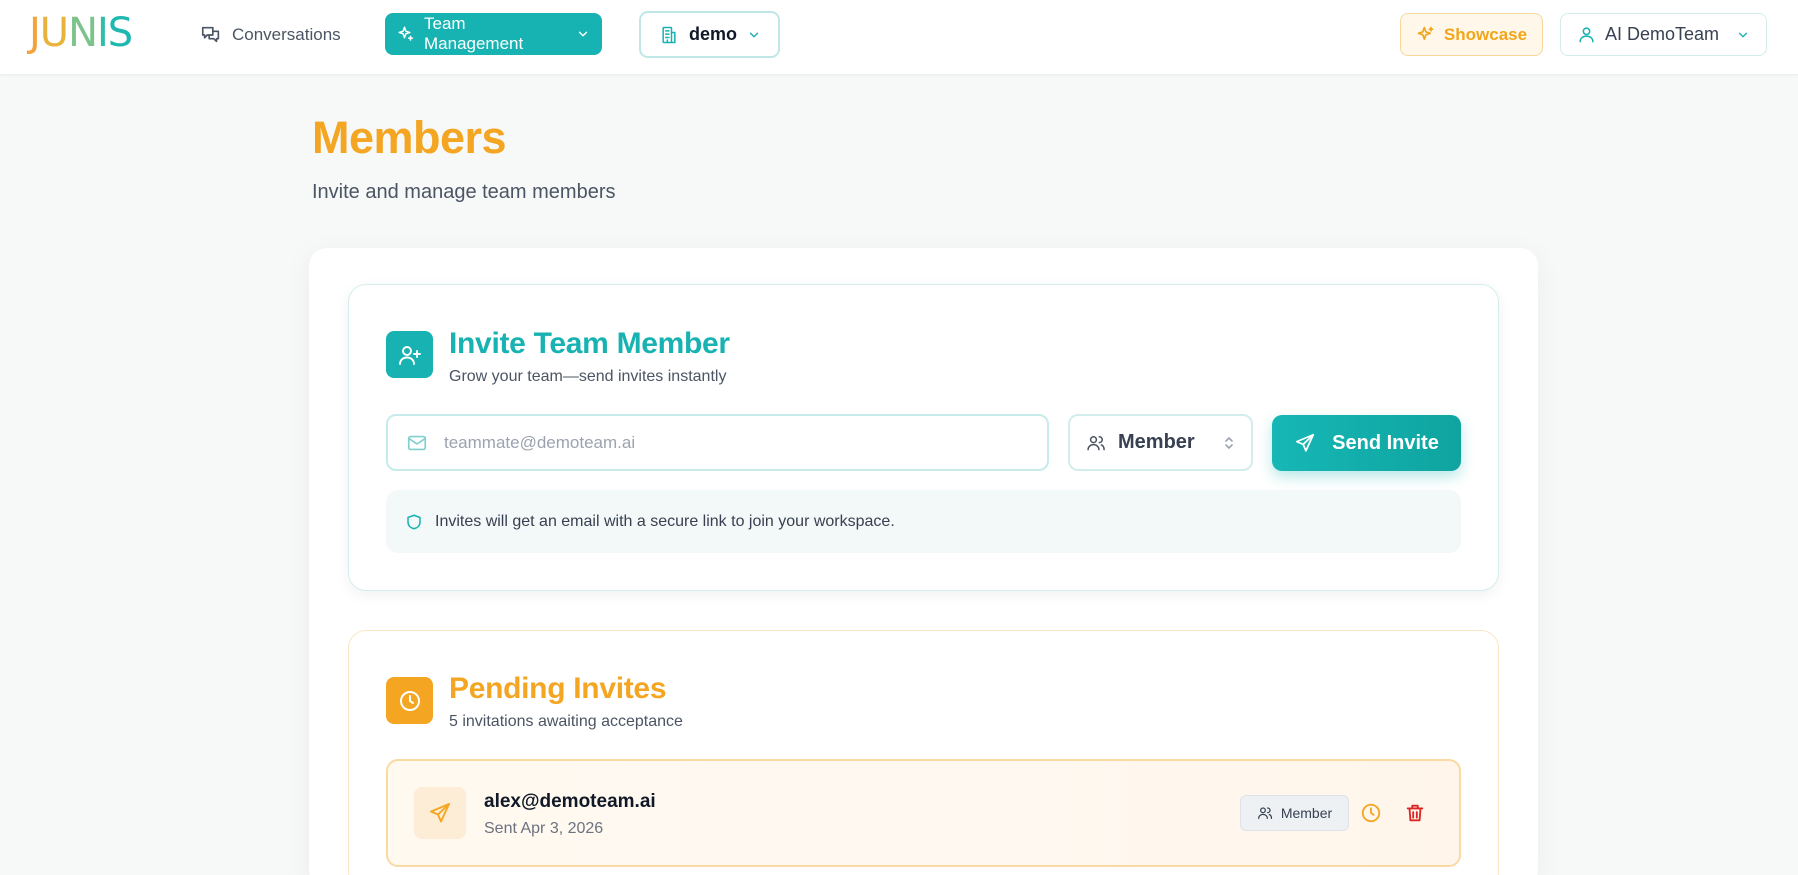 This screenshot has width=1798, height=875. I want to click on page-title: Members, so click(409, 137).